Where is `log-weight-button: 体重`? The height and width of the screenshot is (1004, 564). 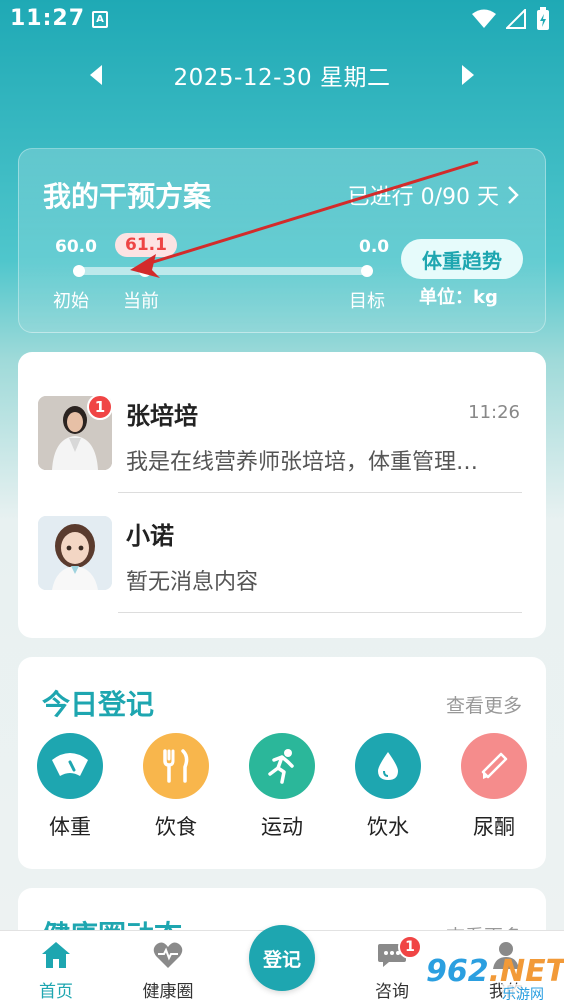 log-weight-button: 体重 is located at coordinates (70, 787).